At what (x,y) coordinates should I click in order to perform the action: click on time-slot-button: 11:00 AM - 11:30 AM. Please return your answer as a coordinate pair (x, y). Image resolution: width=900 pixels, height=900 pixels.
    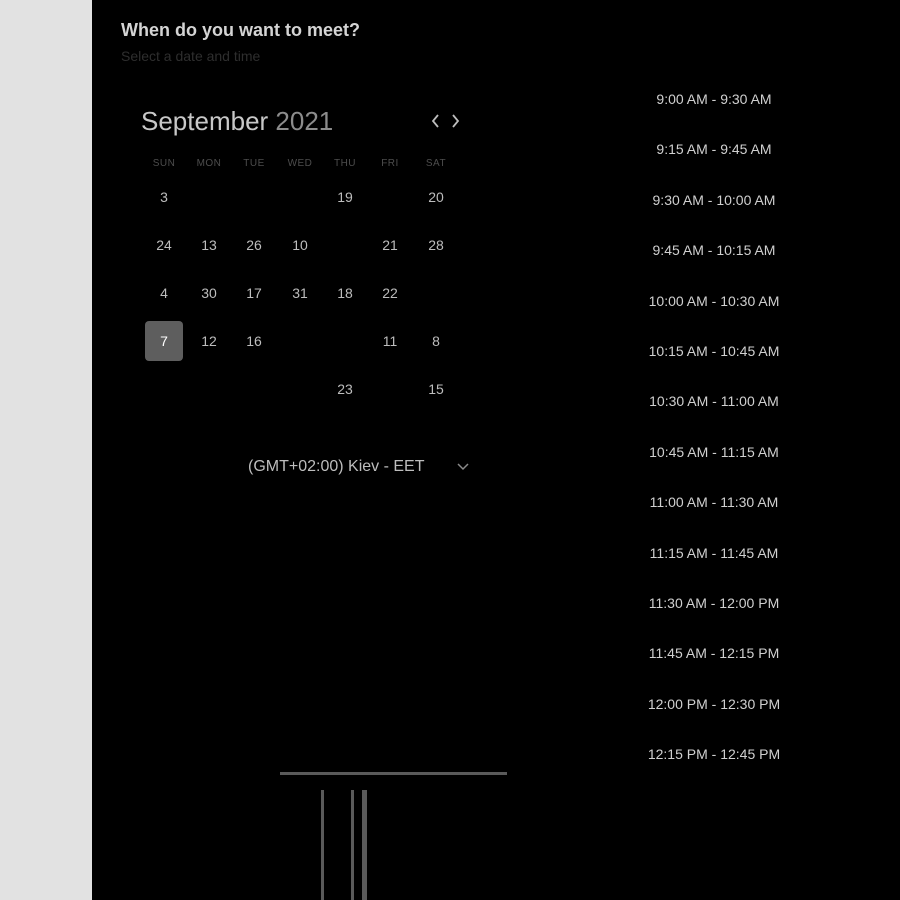
    Looking at the image, I should click on (714, 502).